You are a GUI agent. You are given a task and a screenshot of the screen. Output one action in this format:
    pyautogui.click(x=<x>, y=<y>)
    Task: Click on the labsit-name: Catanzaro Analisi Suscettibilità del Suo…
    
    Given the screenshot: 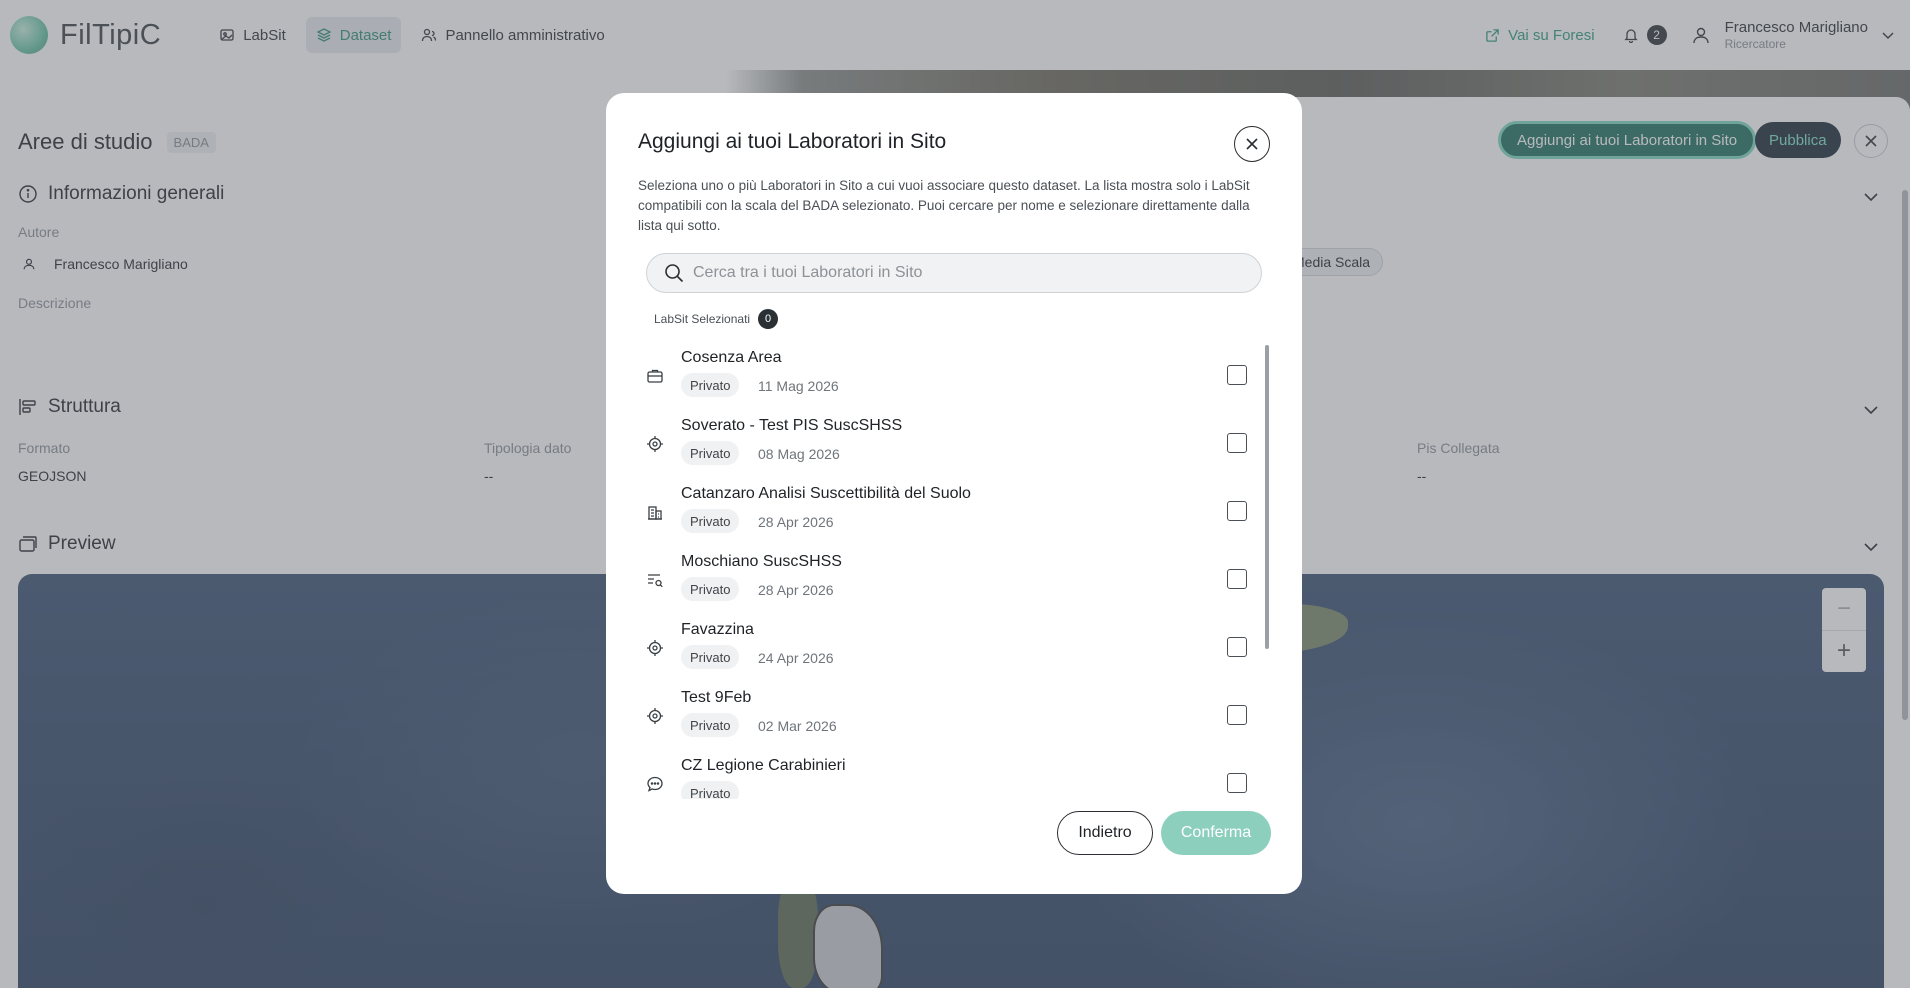 What is the action you would take?
    pyautogui.click(x=826, y=493)
    